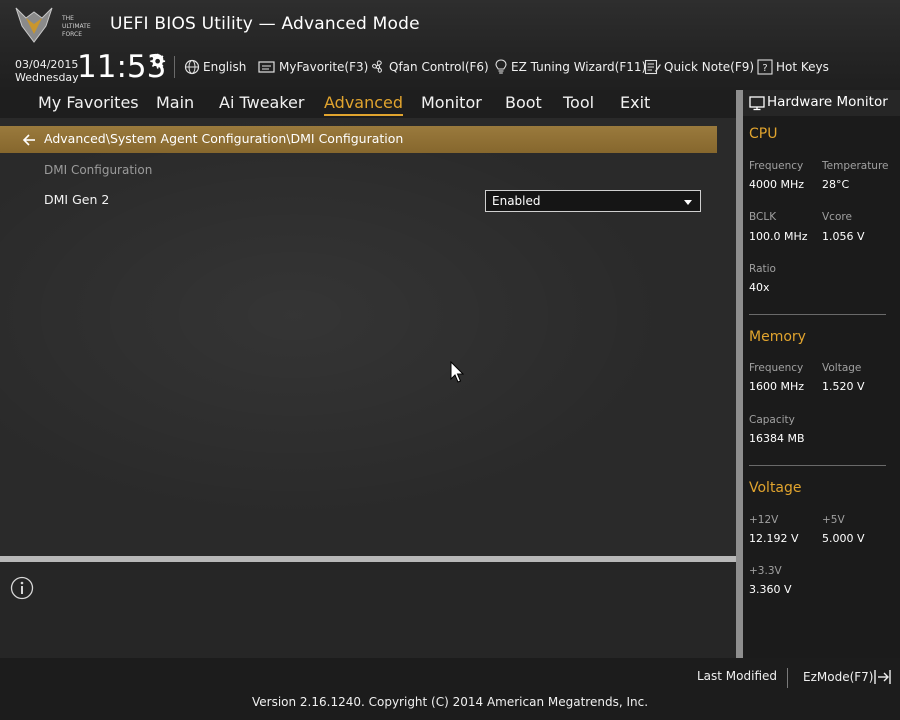  I want to click on hardware-monitor-header: Hardware Monitor, so click(821, 103).